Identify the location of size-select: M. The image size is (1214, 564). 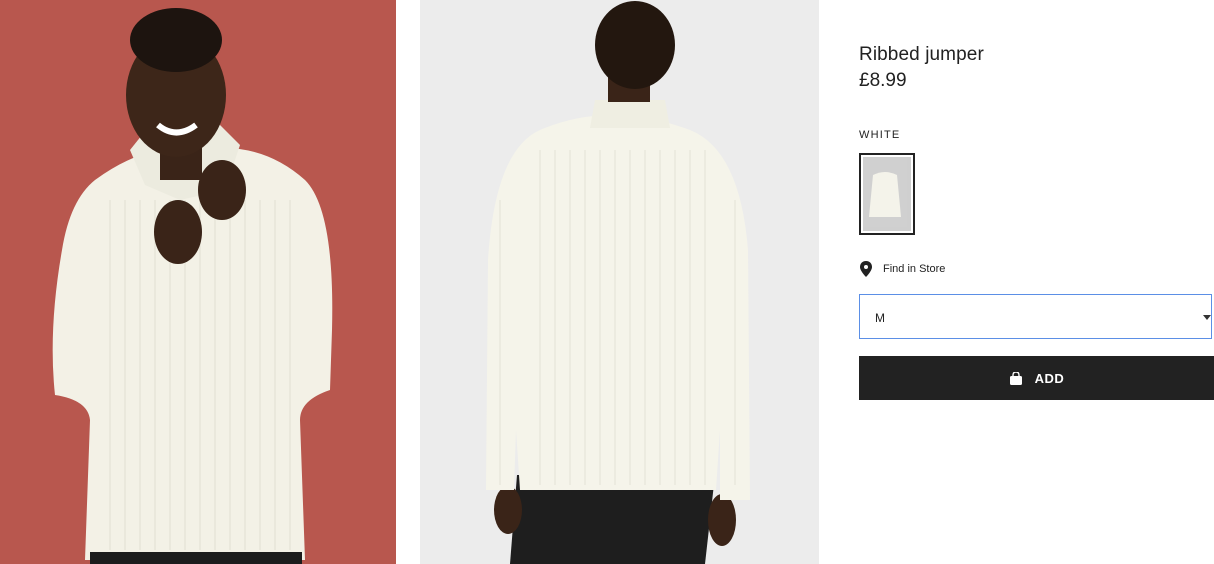
(1035, 316).